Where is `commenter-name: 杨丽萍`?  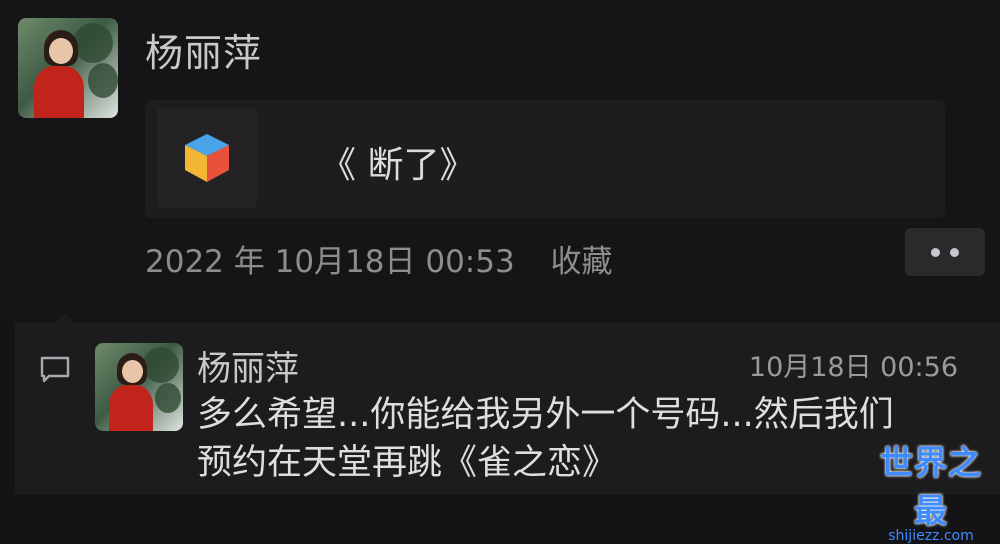
commenter-name: 杨丽萍 is located at coordinates (248, 365).